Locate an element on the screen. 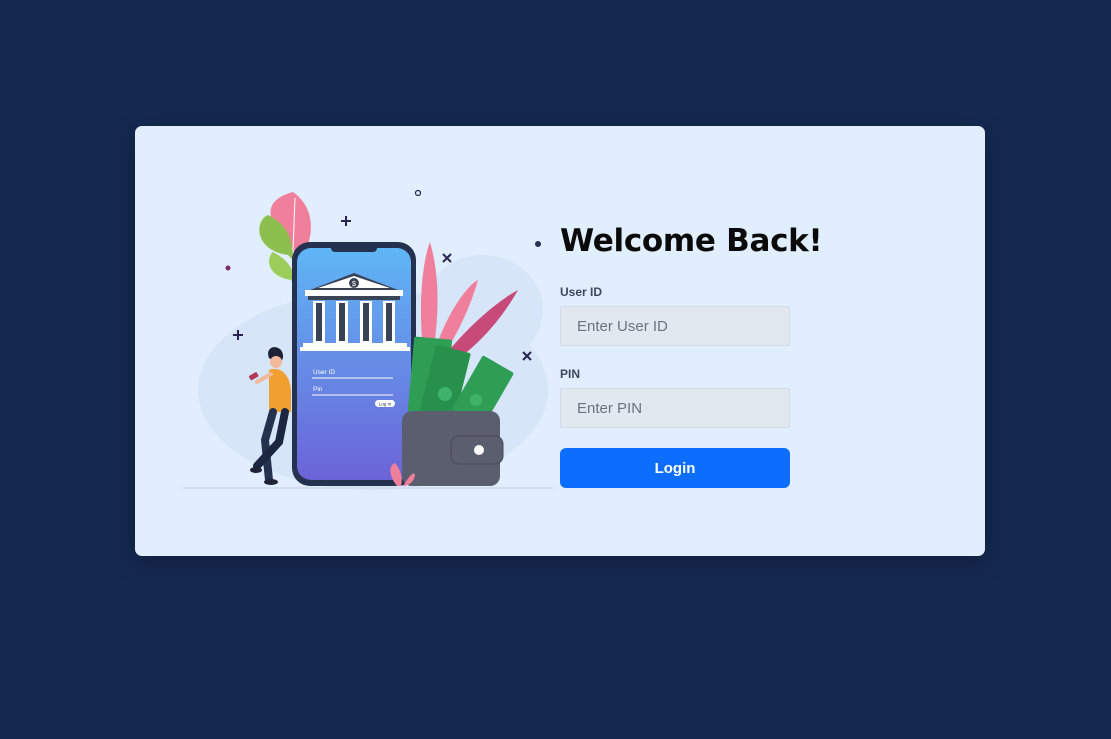 The image size is (1111, 739). user-id-label: User ID is located at coordinates (581, 292).